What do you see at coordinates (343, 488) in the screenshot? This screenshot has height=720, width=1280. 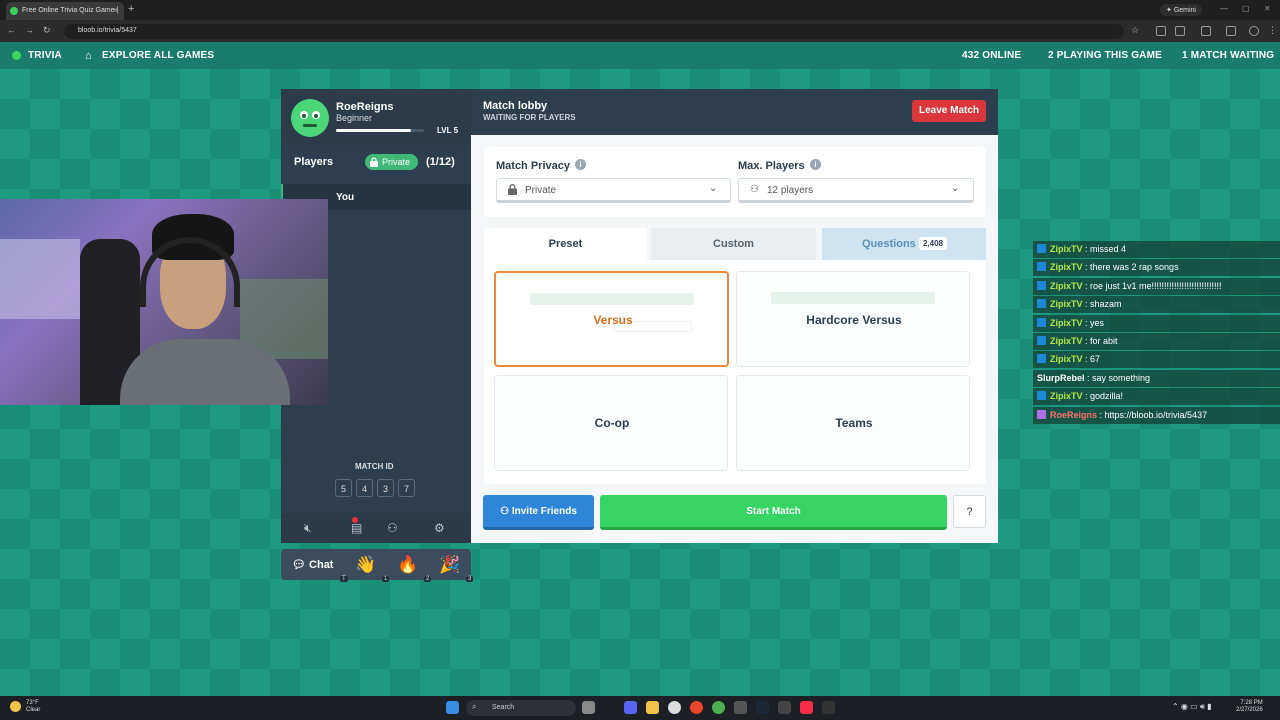 I see `match-id-digit: 5` at bounding box center [343, 488].